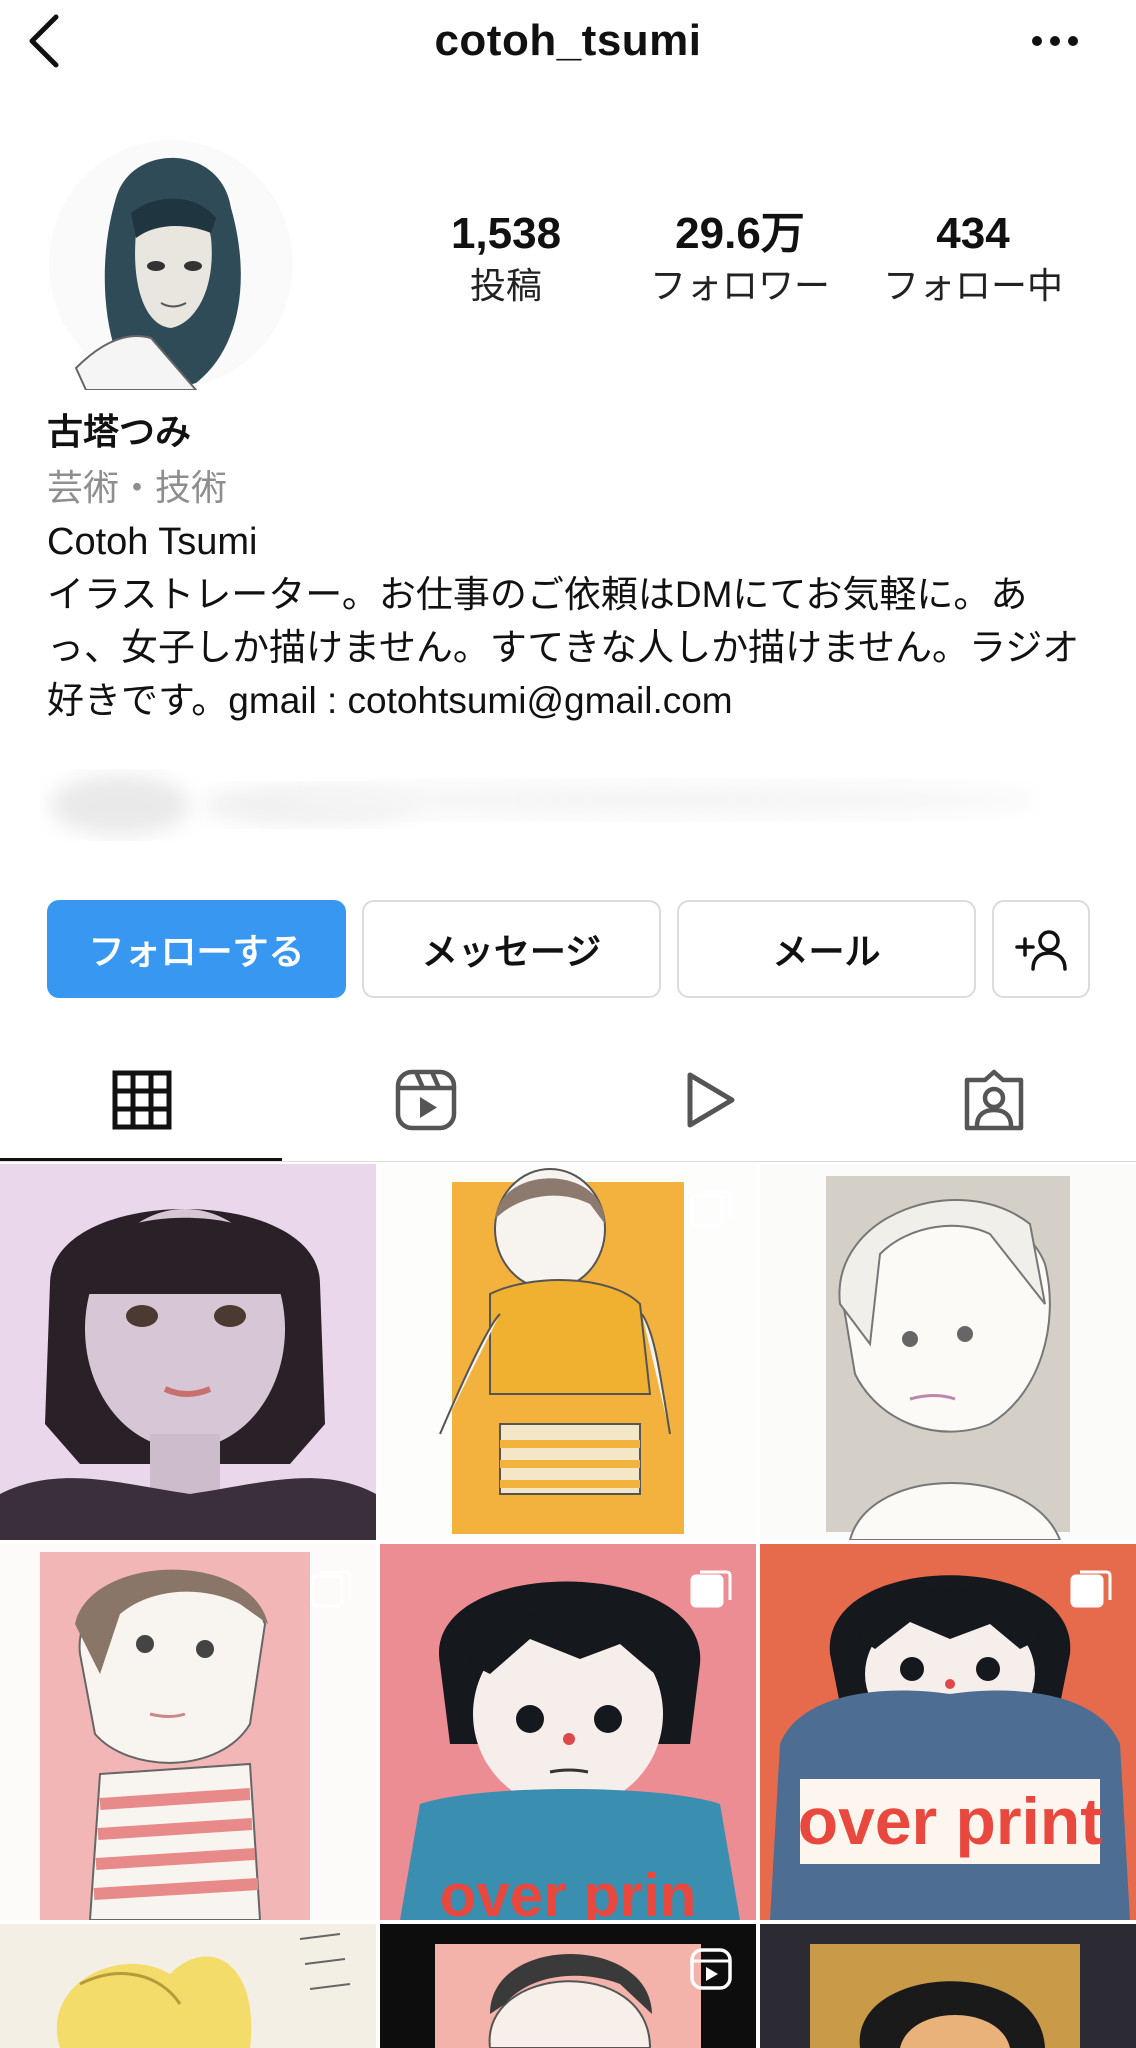  Describe the element at coordinates (568, 1891) in the screenshot. I see `sweater-print-text: over prin` at that location.